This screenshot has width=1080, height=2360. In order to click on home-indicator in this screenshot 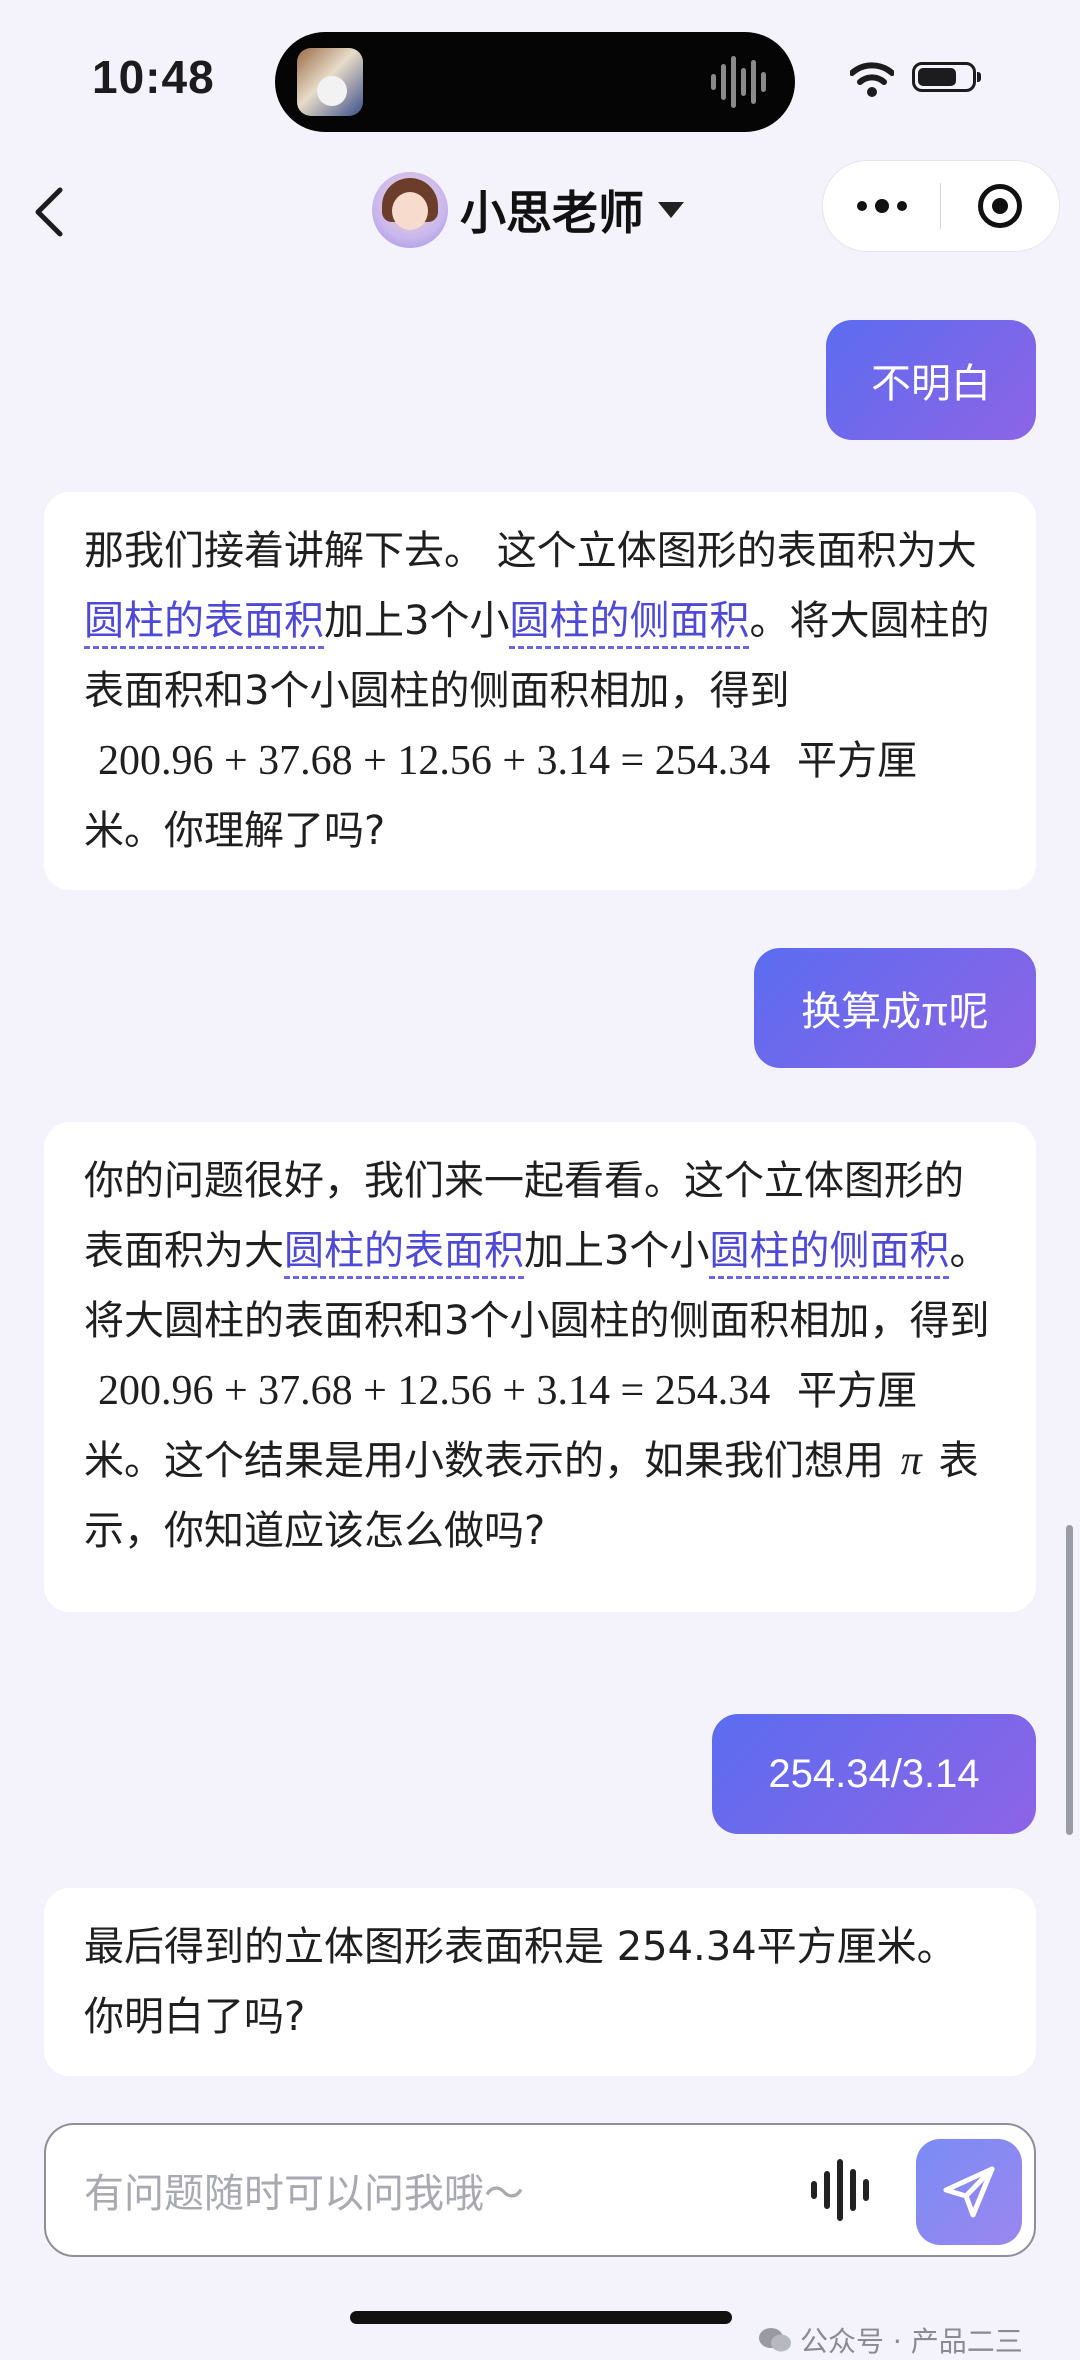, I will do `click(541, 2317)`.